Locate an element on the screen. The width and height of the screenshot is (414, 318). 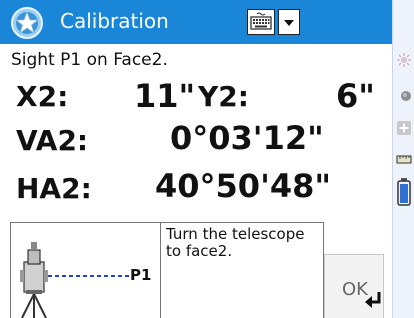
plus-icon is located at coordinates (404, 128).